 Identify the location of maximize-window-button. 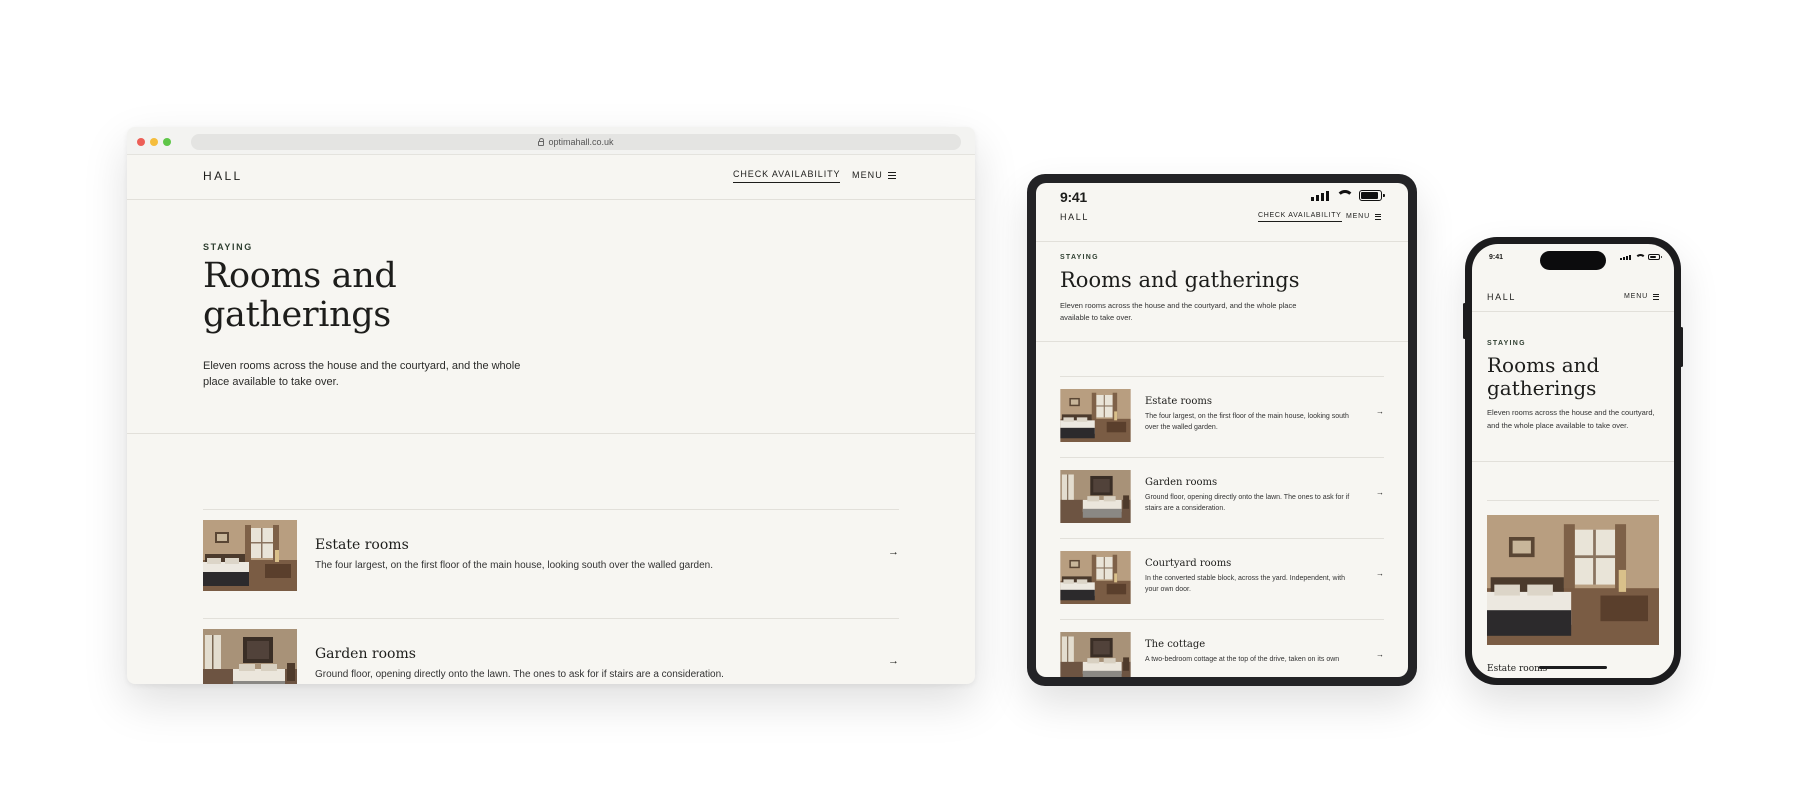
(167, 142).